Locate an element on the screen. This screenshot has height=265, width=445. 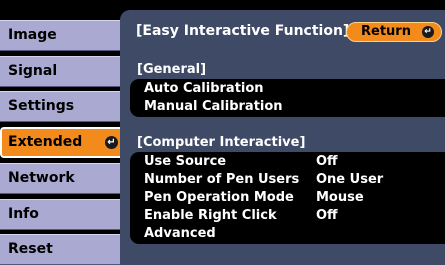
menu-item-label: Reset is located at coordinates (30, 249).